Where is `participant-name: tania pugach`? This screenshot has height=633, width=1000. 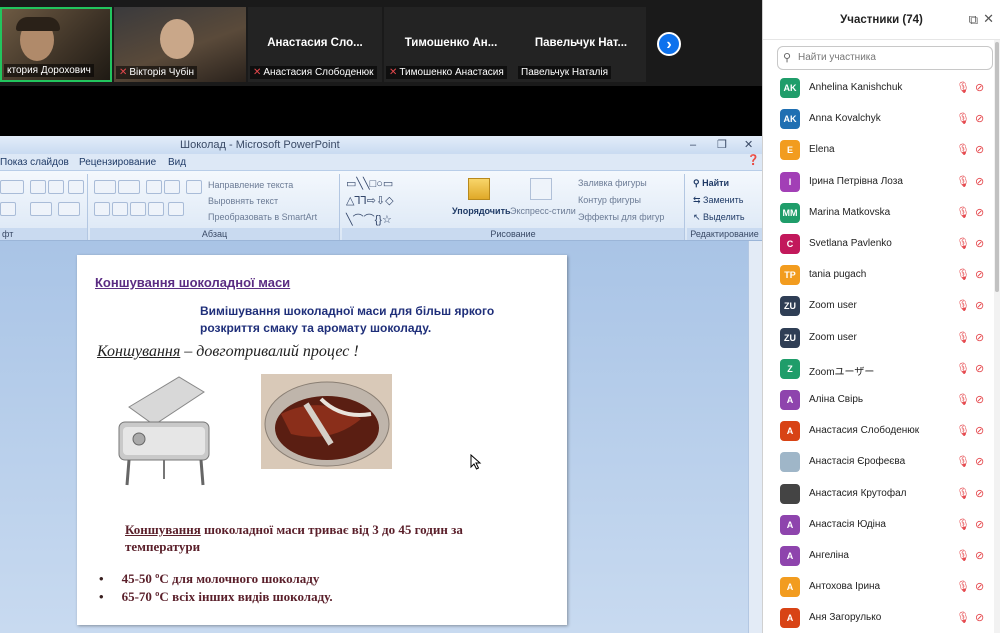 participant-name: tania pugach is located at coordinates (838, 275).